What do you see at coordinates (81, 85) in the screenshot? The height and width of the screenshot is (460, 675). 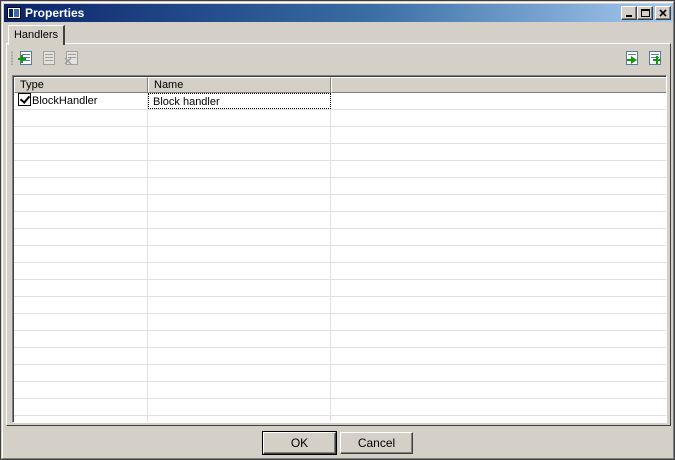 I see `column-header-type: Type` at bounding box center [81, 85].